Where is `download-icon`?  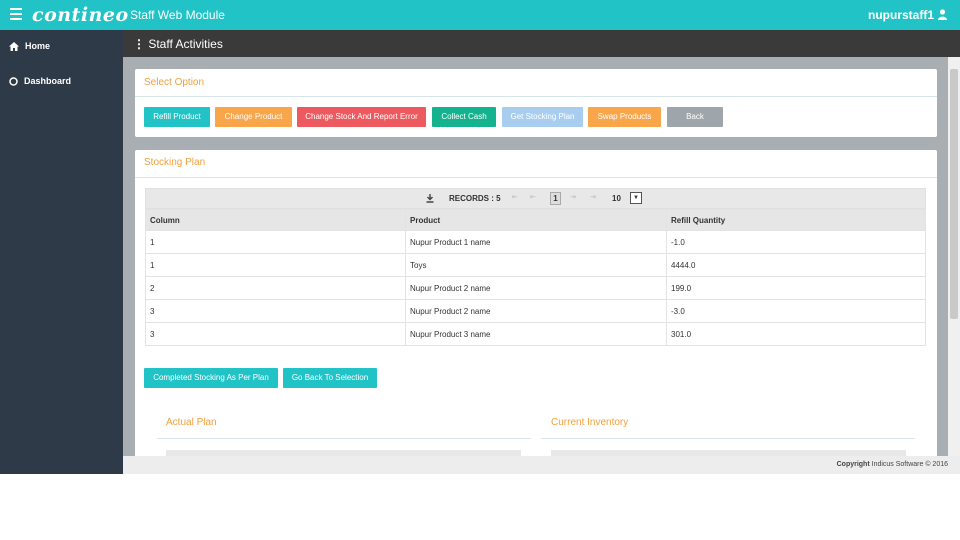 download-icon is located at coordinates (430, 198).